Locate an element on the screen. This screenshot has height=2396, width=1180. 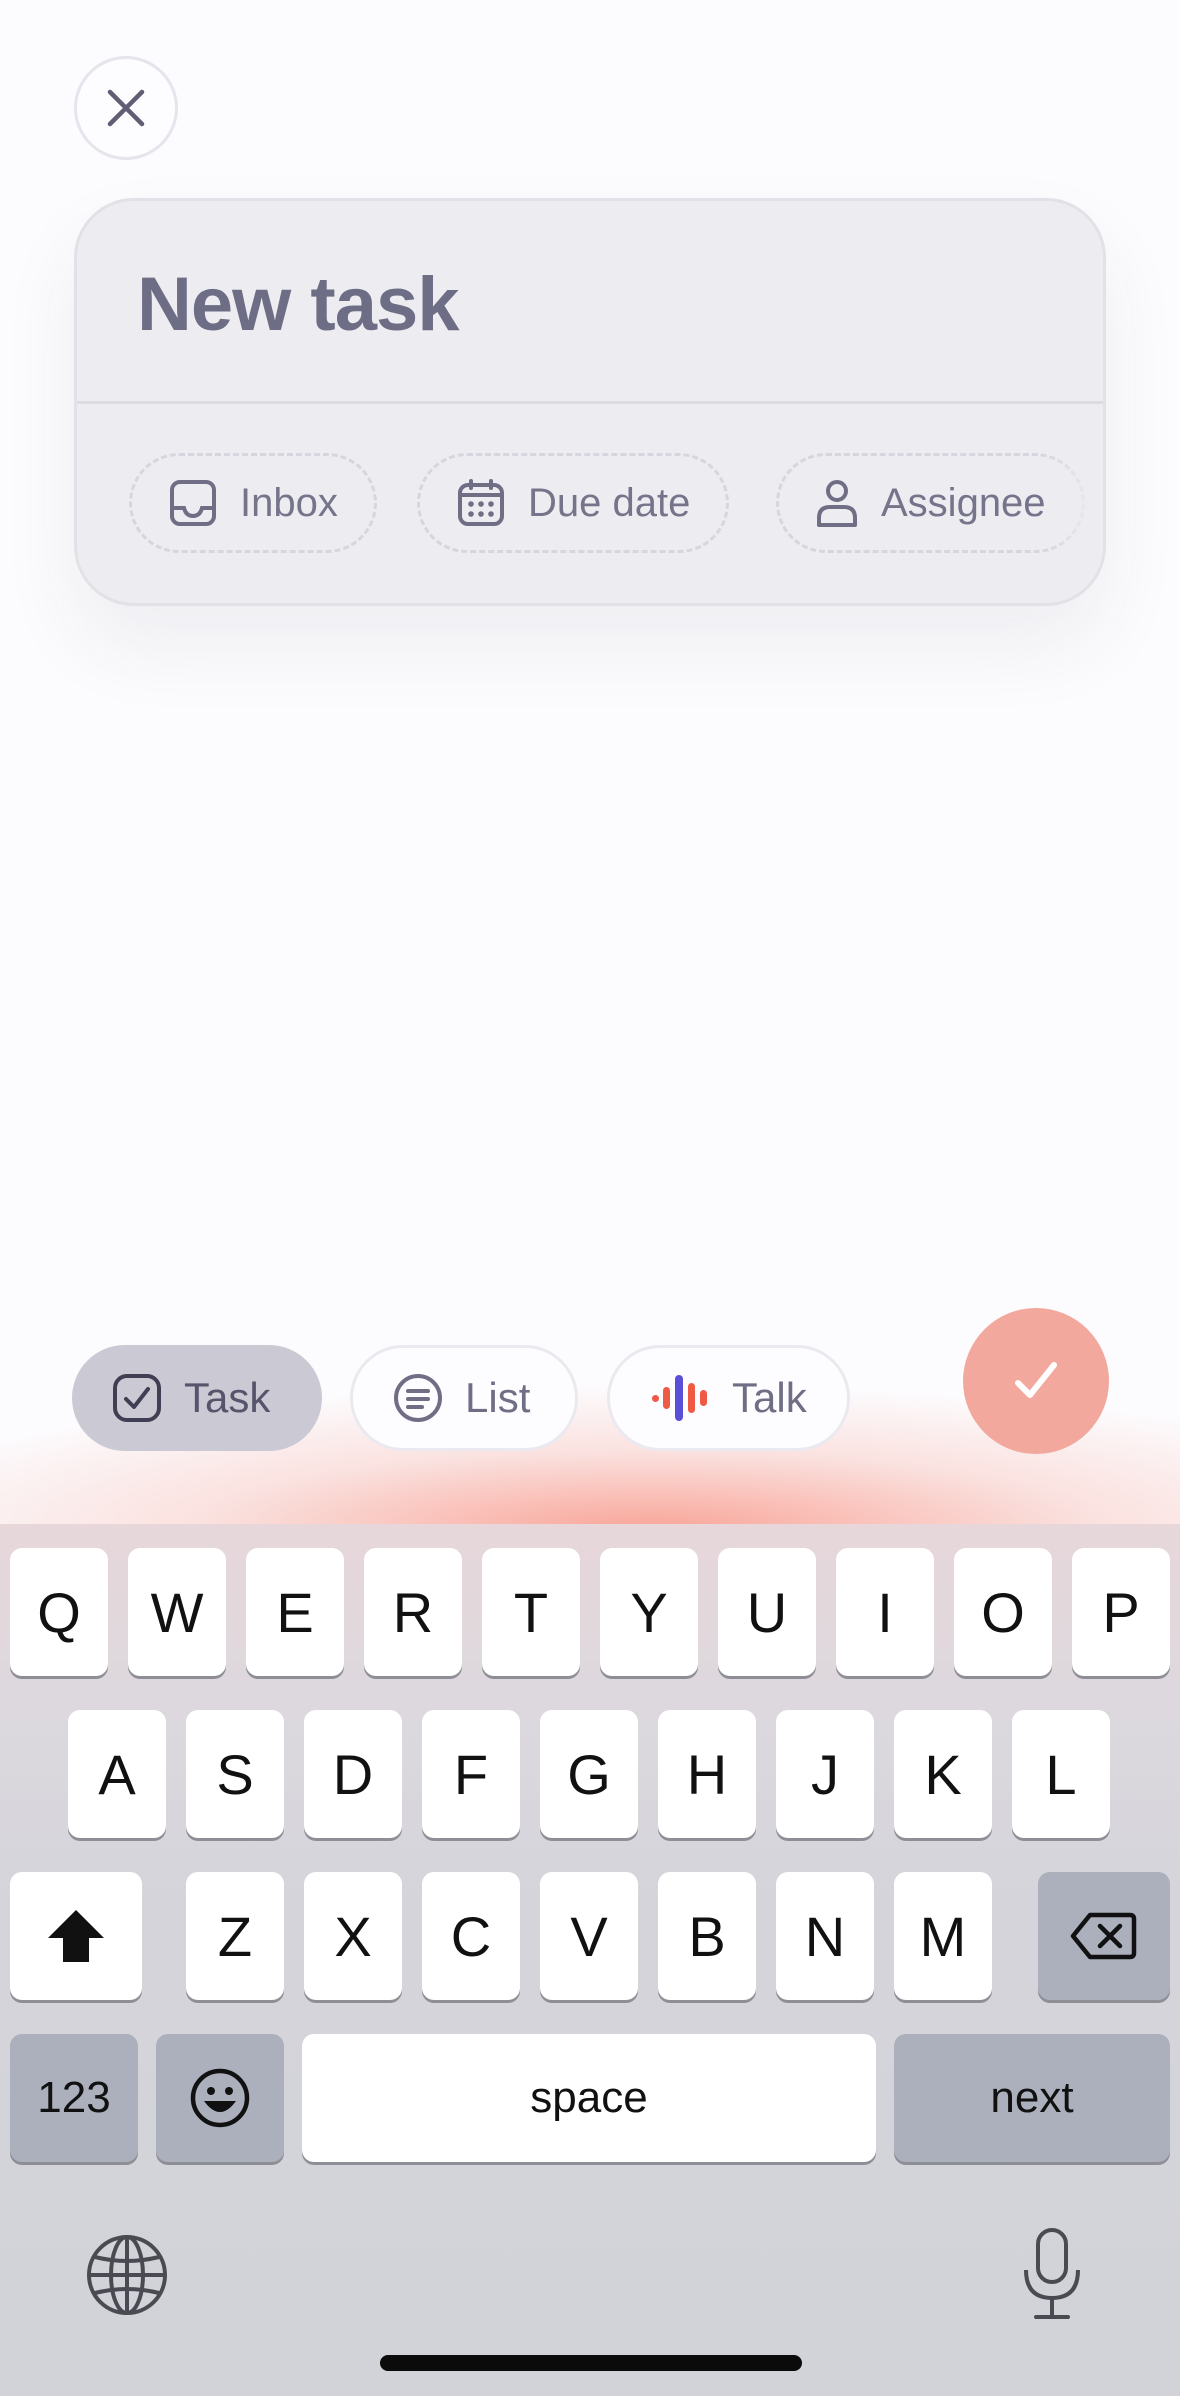
globe-key is located at coordinates (127, 2275).